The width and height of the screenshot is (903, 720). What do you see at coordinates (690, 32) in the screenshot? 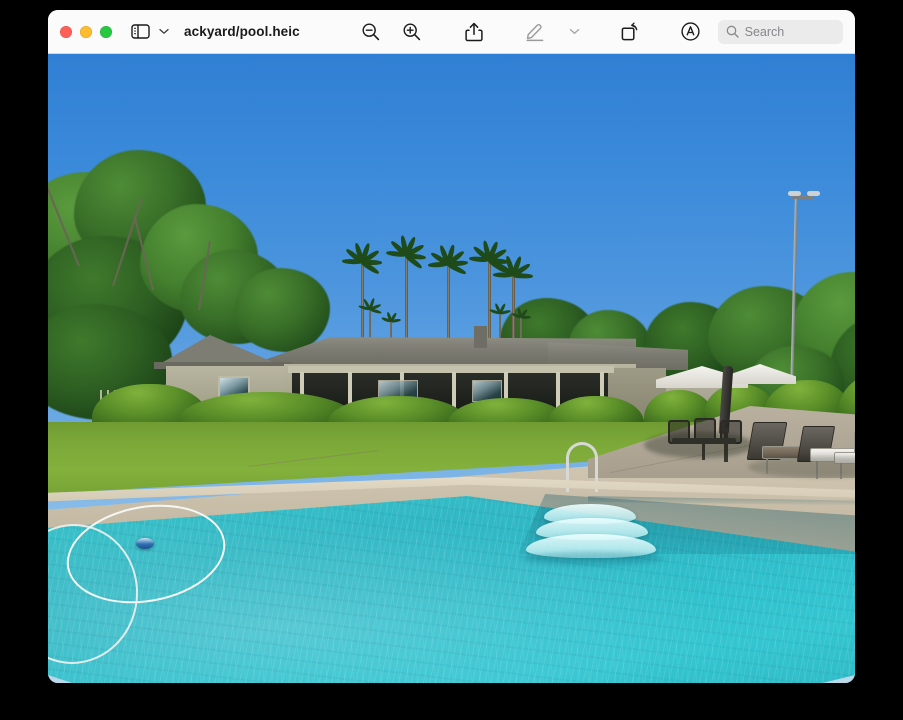
I see `annotate-icon` at bounding box center [690, 32].